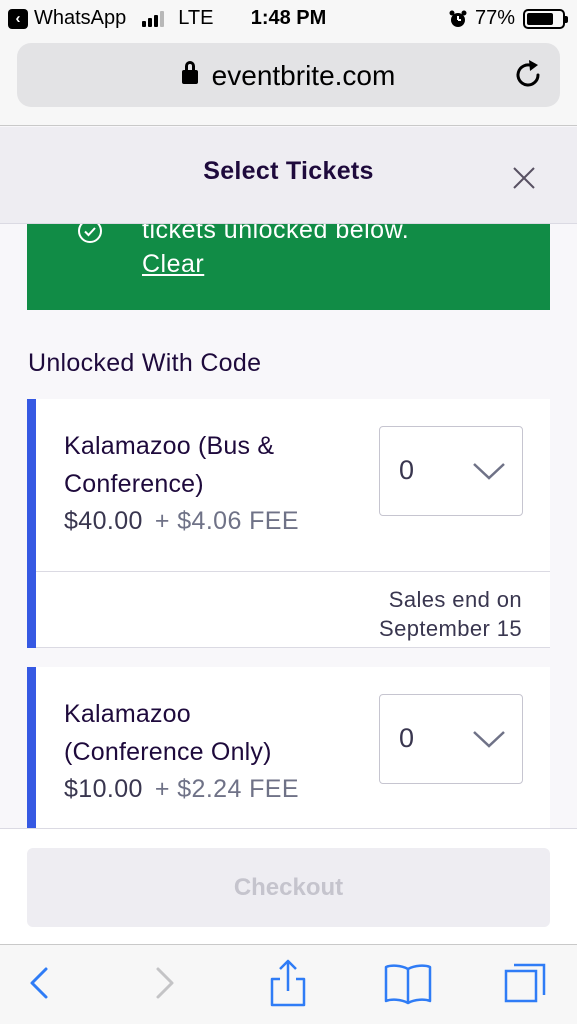  I want to click on modal-header: Select Tickets, so click(288, 175).